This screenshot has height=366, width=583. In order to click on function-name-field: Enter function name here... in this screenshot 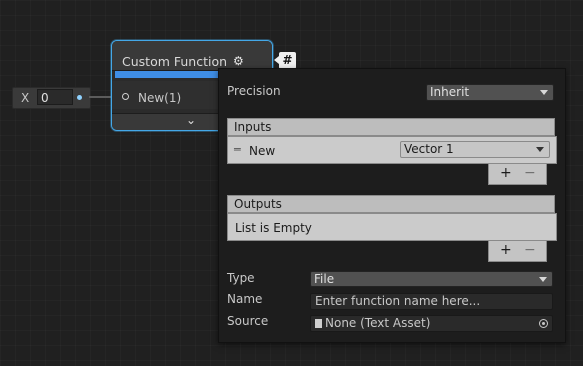, I will do `click(431, 301)`.